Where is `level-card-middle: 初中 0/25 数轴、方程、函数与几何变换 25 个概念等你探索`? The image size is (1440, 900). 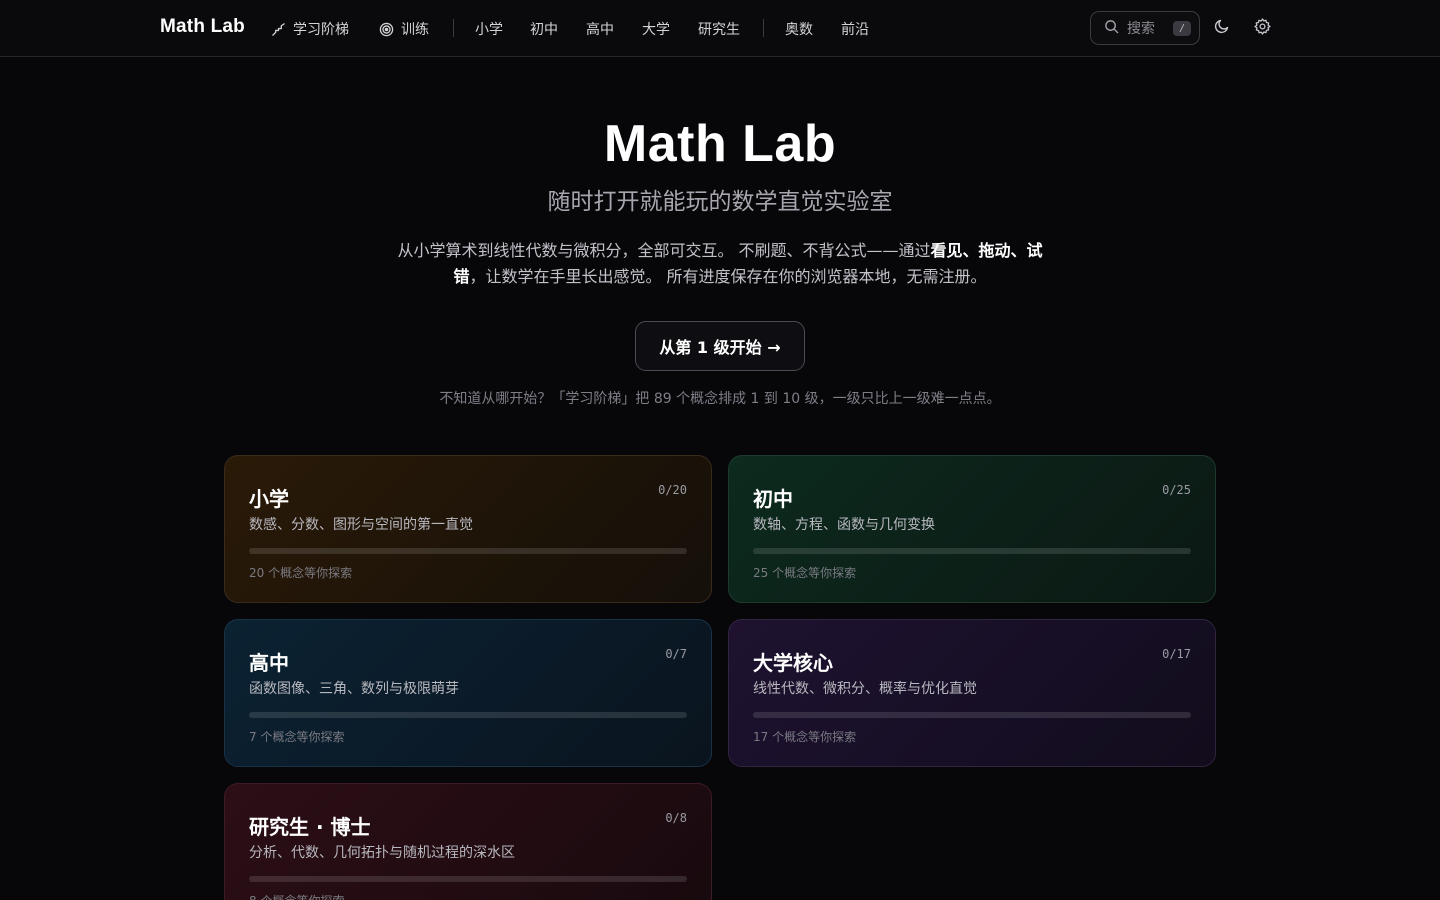
level-card-middle: 初中 0/25 数轴、方程、函数与几何变换 25 个概念等你探索 is located at coordinates (972, 529).